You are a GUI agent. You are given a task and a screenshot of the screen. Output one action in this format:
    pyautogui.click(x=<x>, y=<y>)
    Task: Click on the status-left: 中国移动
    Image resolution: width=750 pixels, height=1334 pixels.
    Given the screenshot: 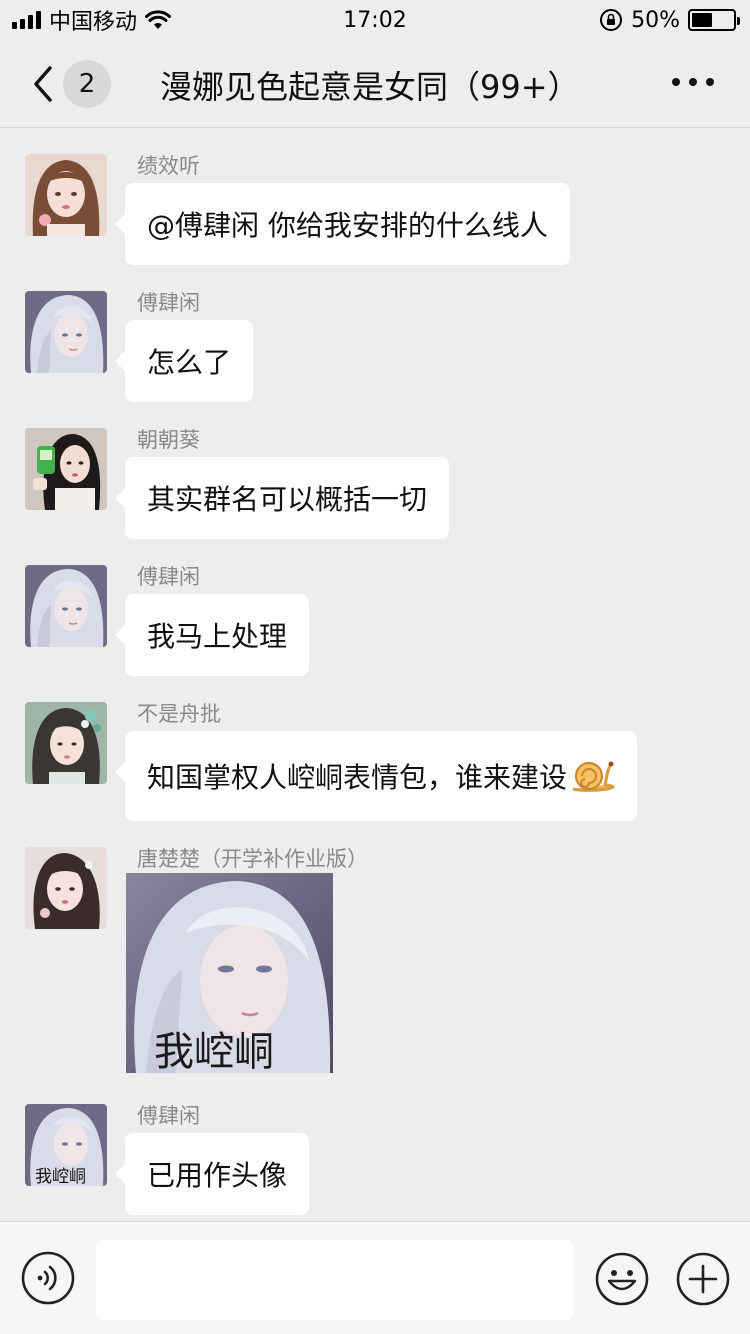 What is the action you would take?
    pyautogui.click(x=92, y=20)
    